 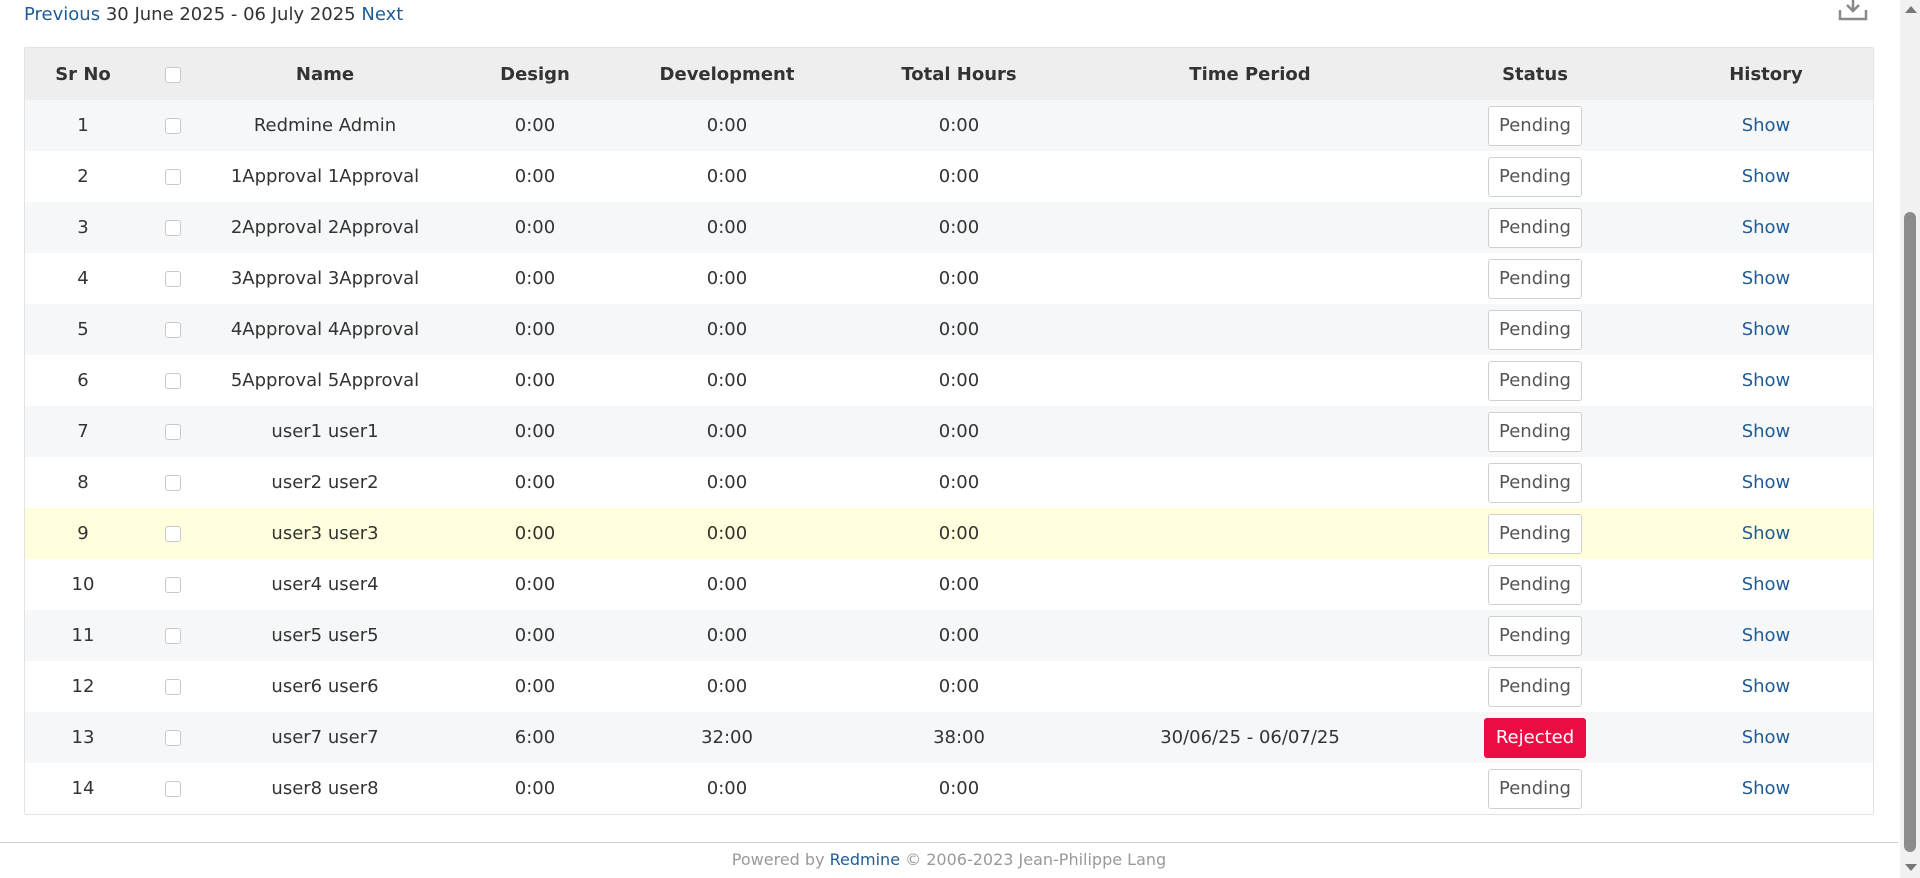 What do you see at coordinates (325, 278) in the screenshot?
I see `cell-name: 3Approval 3Approval` at bounding box center [325, 278].